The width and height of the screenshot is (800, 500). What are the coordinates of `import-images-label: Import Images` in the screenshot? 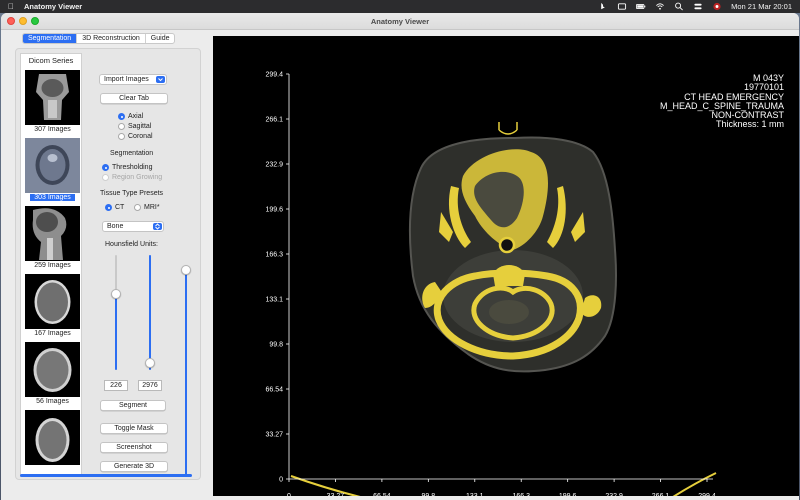 It's located at (126, 79).